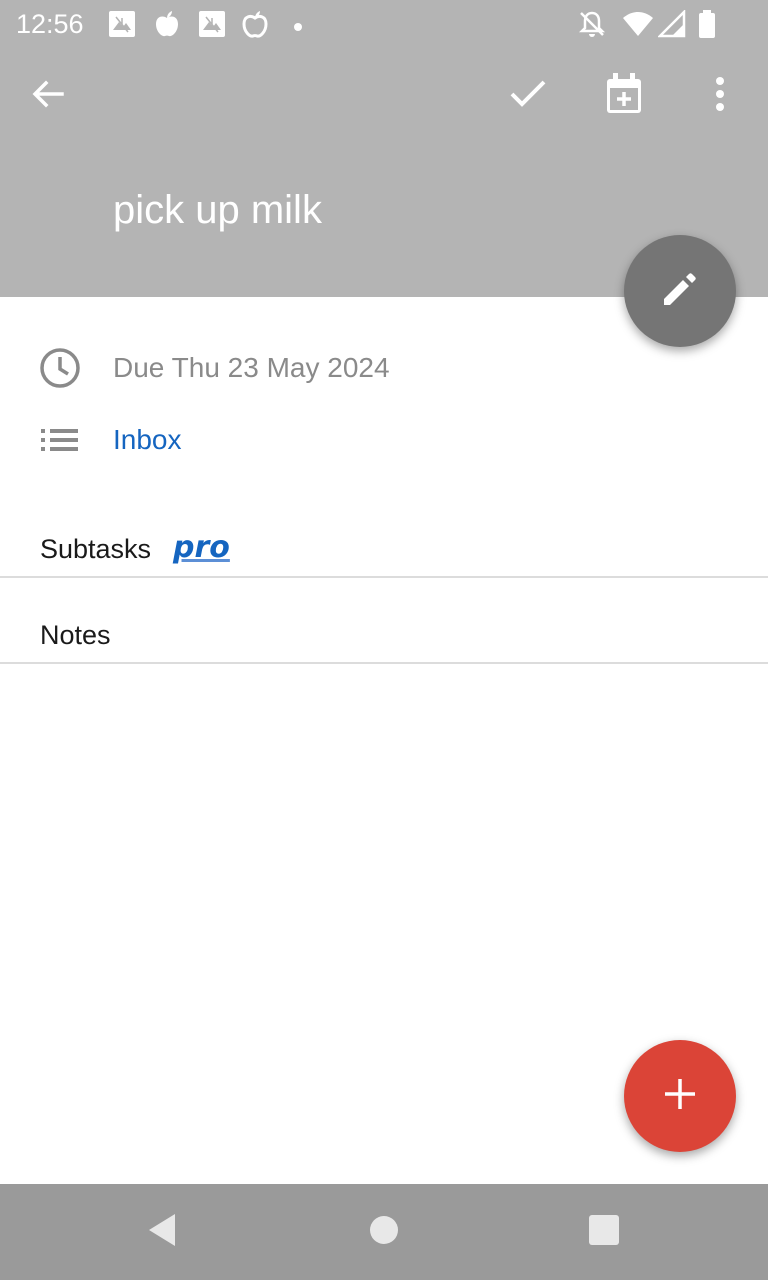  Describe the element at coordinates (384, 620) in the screenshot. I see `notes-section: Notes` at that location.